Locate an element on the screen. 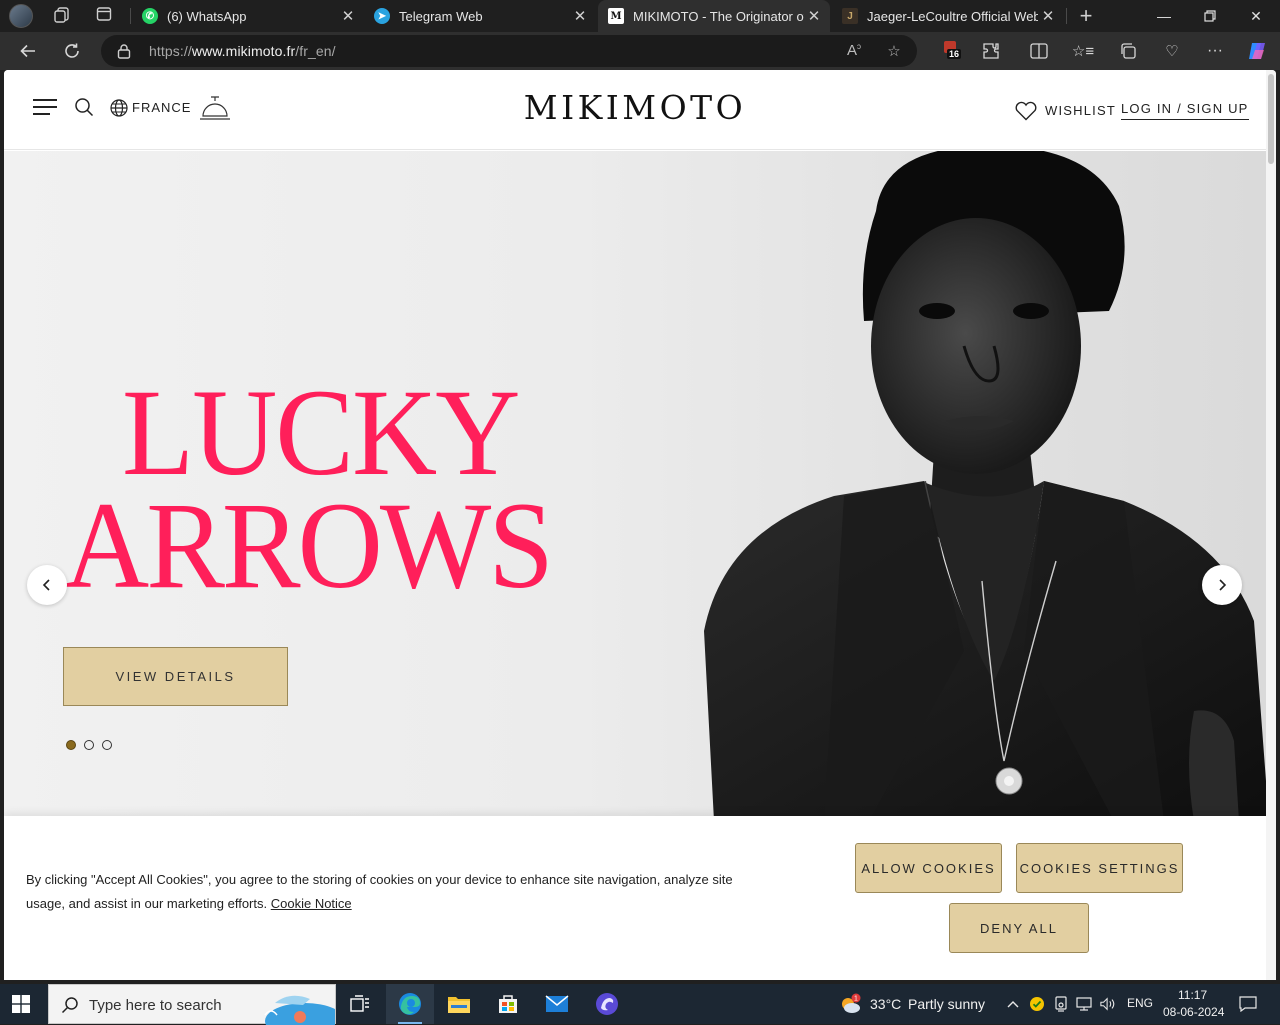 This screenshot has height=1025, width=1280. login-signup-link: LOG IN / SIGN UP is located at coordinates (1185, 110).